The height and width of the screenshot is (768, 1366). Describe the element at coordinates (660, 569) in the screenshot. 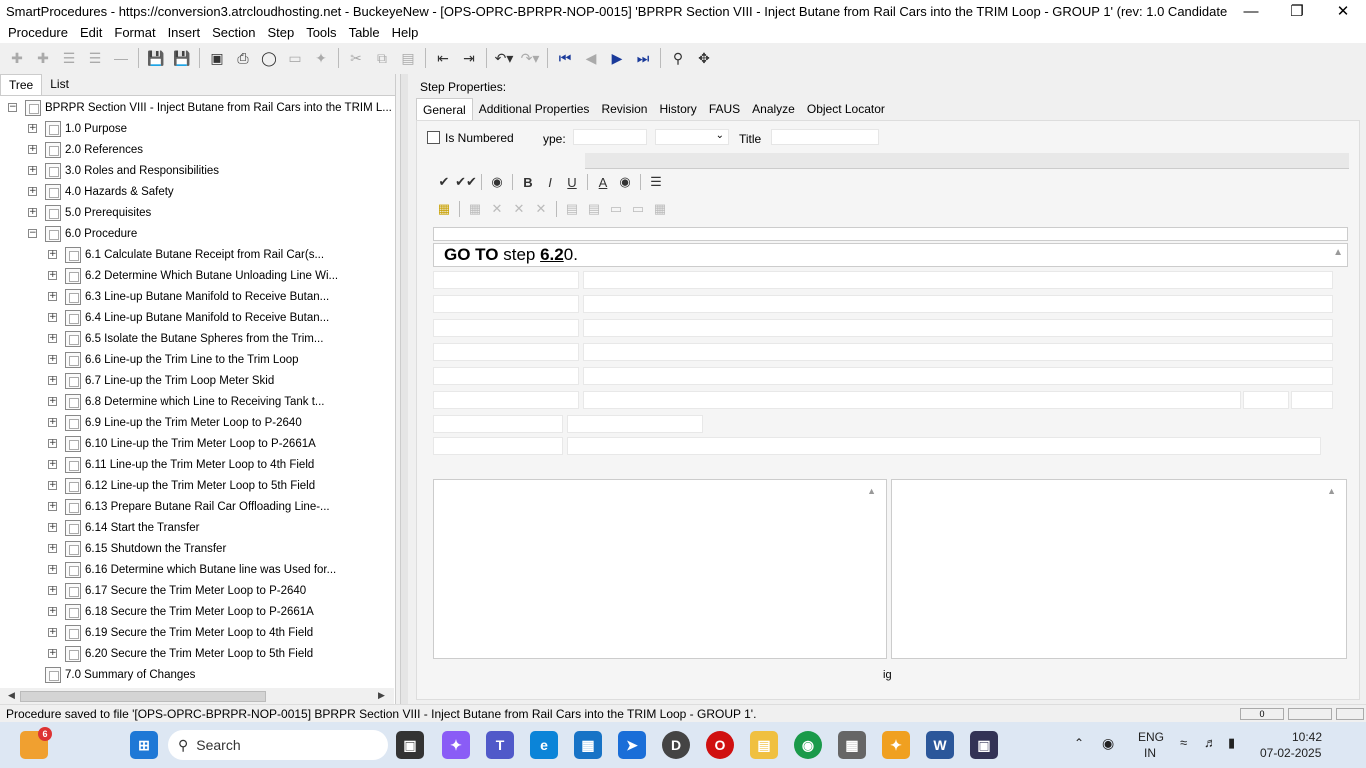

I see `notes-box-left: ▲` at that location.